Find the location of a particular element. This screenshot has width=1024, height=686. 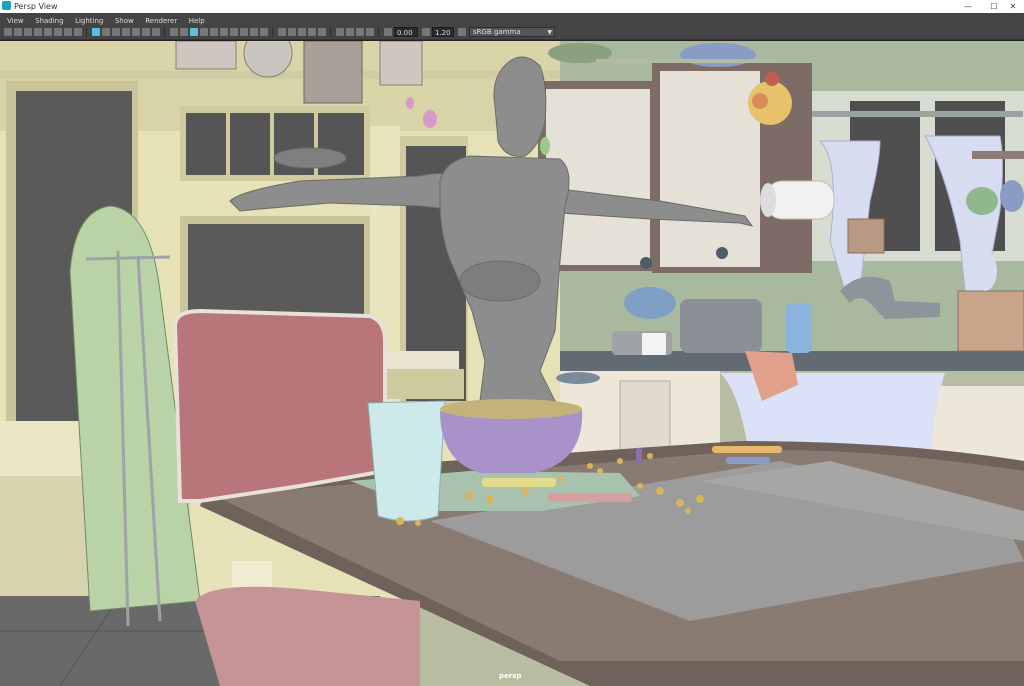

window-title: Persp View is located at coordinates (36, 6).